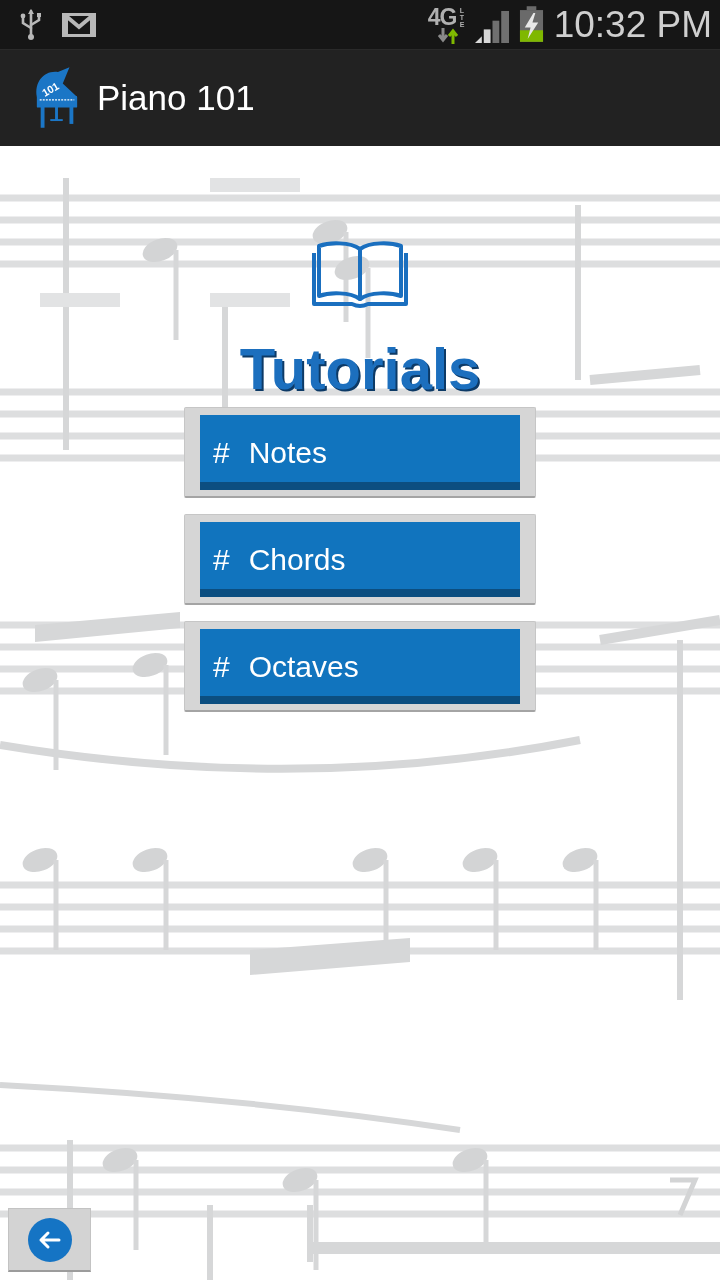 Image resolution: width=720 pixels, height=1280 pixels. I want to click on tutorial-button: # Notes, so click(360, 452).